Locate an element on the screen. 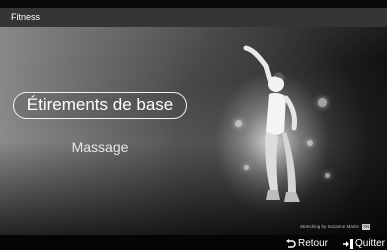  exit-icon is located at coordinates (348, 244).